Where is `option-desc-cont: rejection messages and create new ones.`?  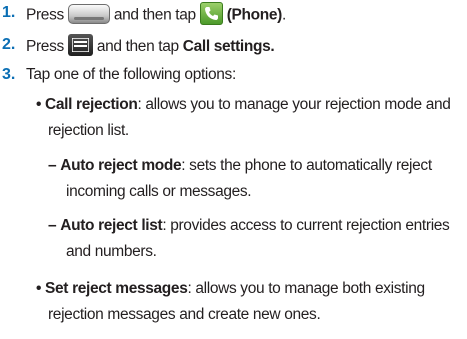
option-desc-cont: rejection messages and create new ones. is located at coordinates (184, 314).